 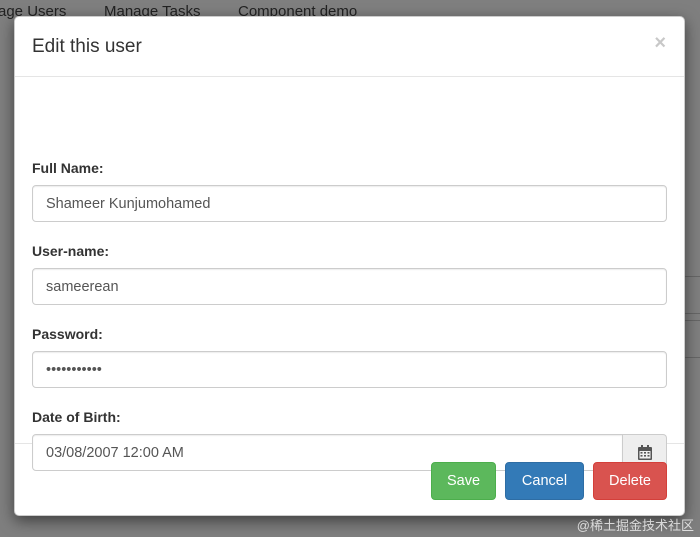 I want to click on watermark: @稀土掘金技术社区, so click(x=635, y=525).